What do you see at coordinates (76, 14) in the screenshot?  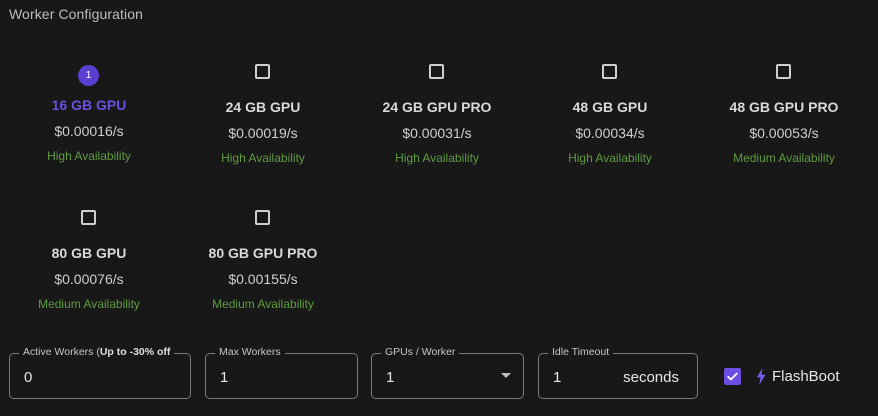 I see `section-title: Worker Configuration` at bounding box center [76, 14].